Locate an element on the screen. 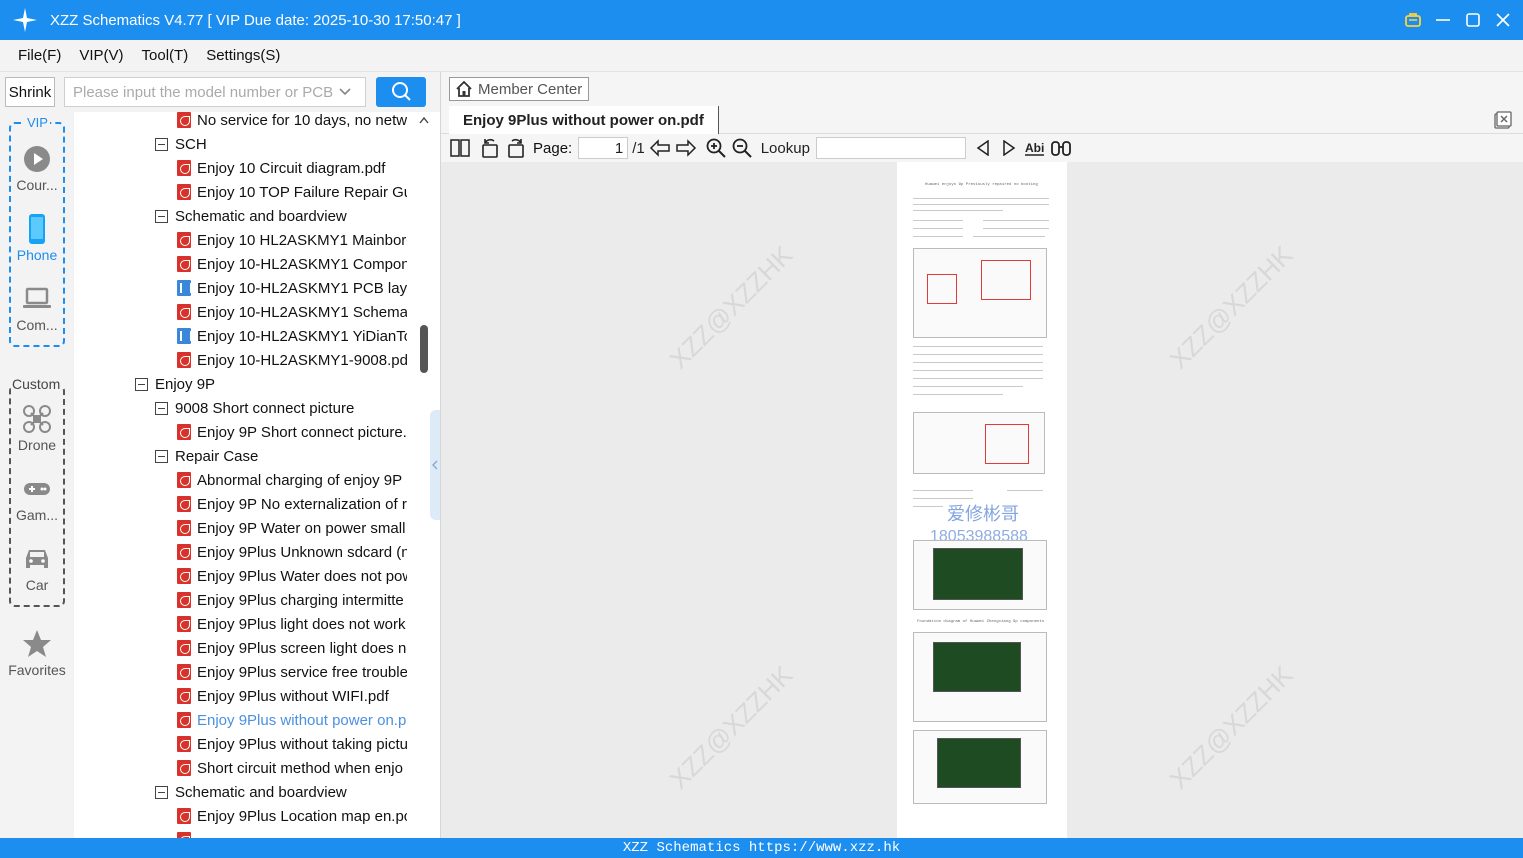 The height and width of the screenshot is (858, 1523). search-icon is located at coordinates (401, 92).